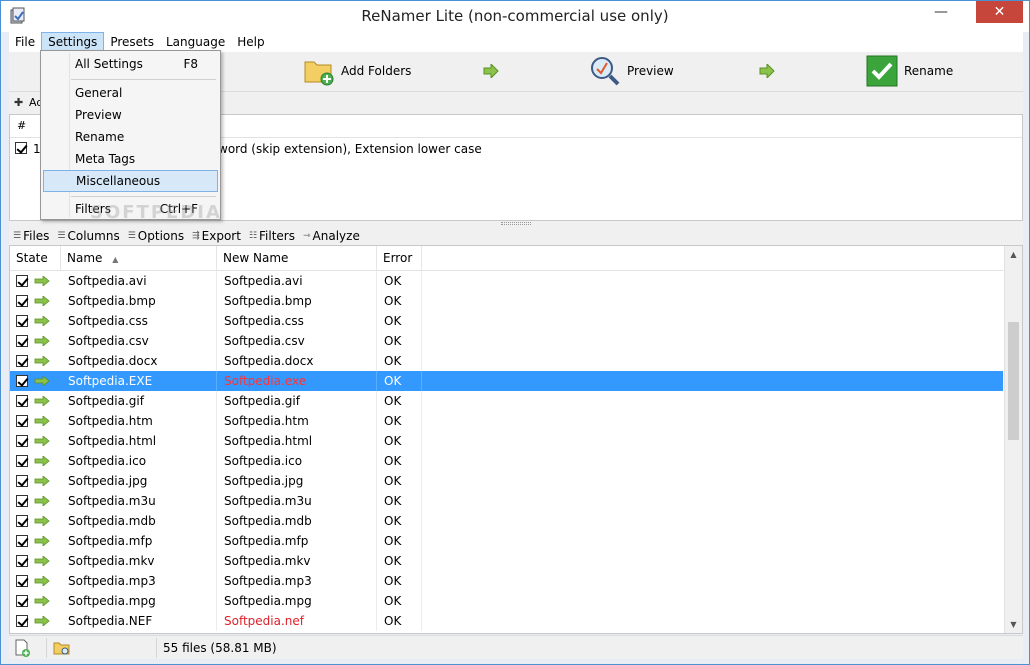 Image resolution: width=1030 pixels, height=665 pixels. What do you see at coordinates (999, 12) in the screenshot?
I see `close-button: ✕` at bounding box center [999, 12].